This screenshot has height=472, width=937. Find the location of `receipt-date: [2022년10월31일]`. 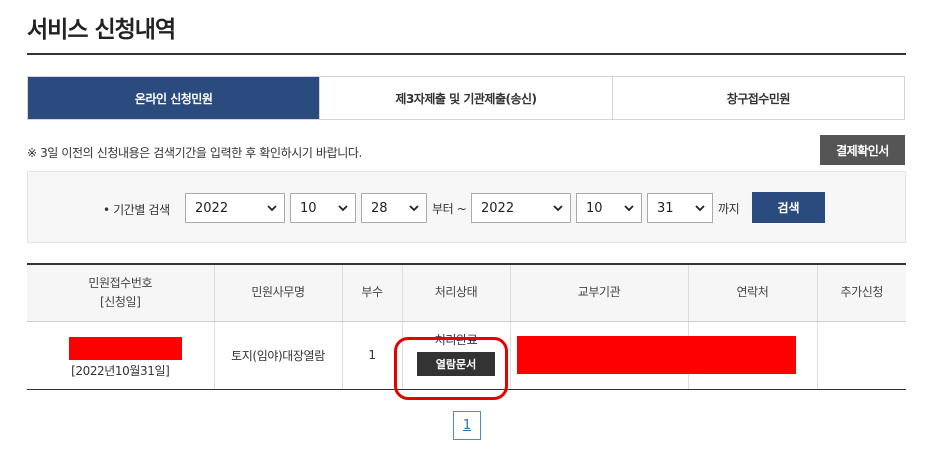

receipt-date: [2022년10월31일] is located at coordinates (120, 370).